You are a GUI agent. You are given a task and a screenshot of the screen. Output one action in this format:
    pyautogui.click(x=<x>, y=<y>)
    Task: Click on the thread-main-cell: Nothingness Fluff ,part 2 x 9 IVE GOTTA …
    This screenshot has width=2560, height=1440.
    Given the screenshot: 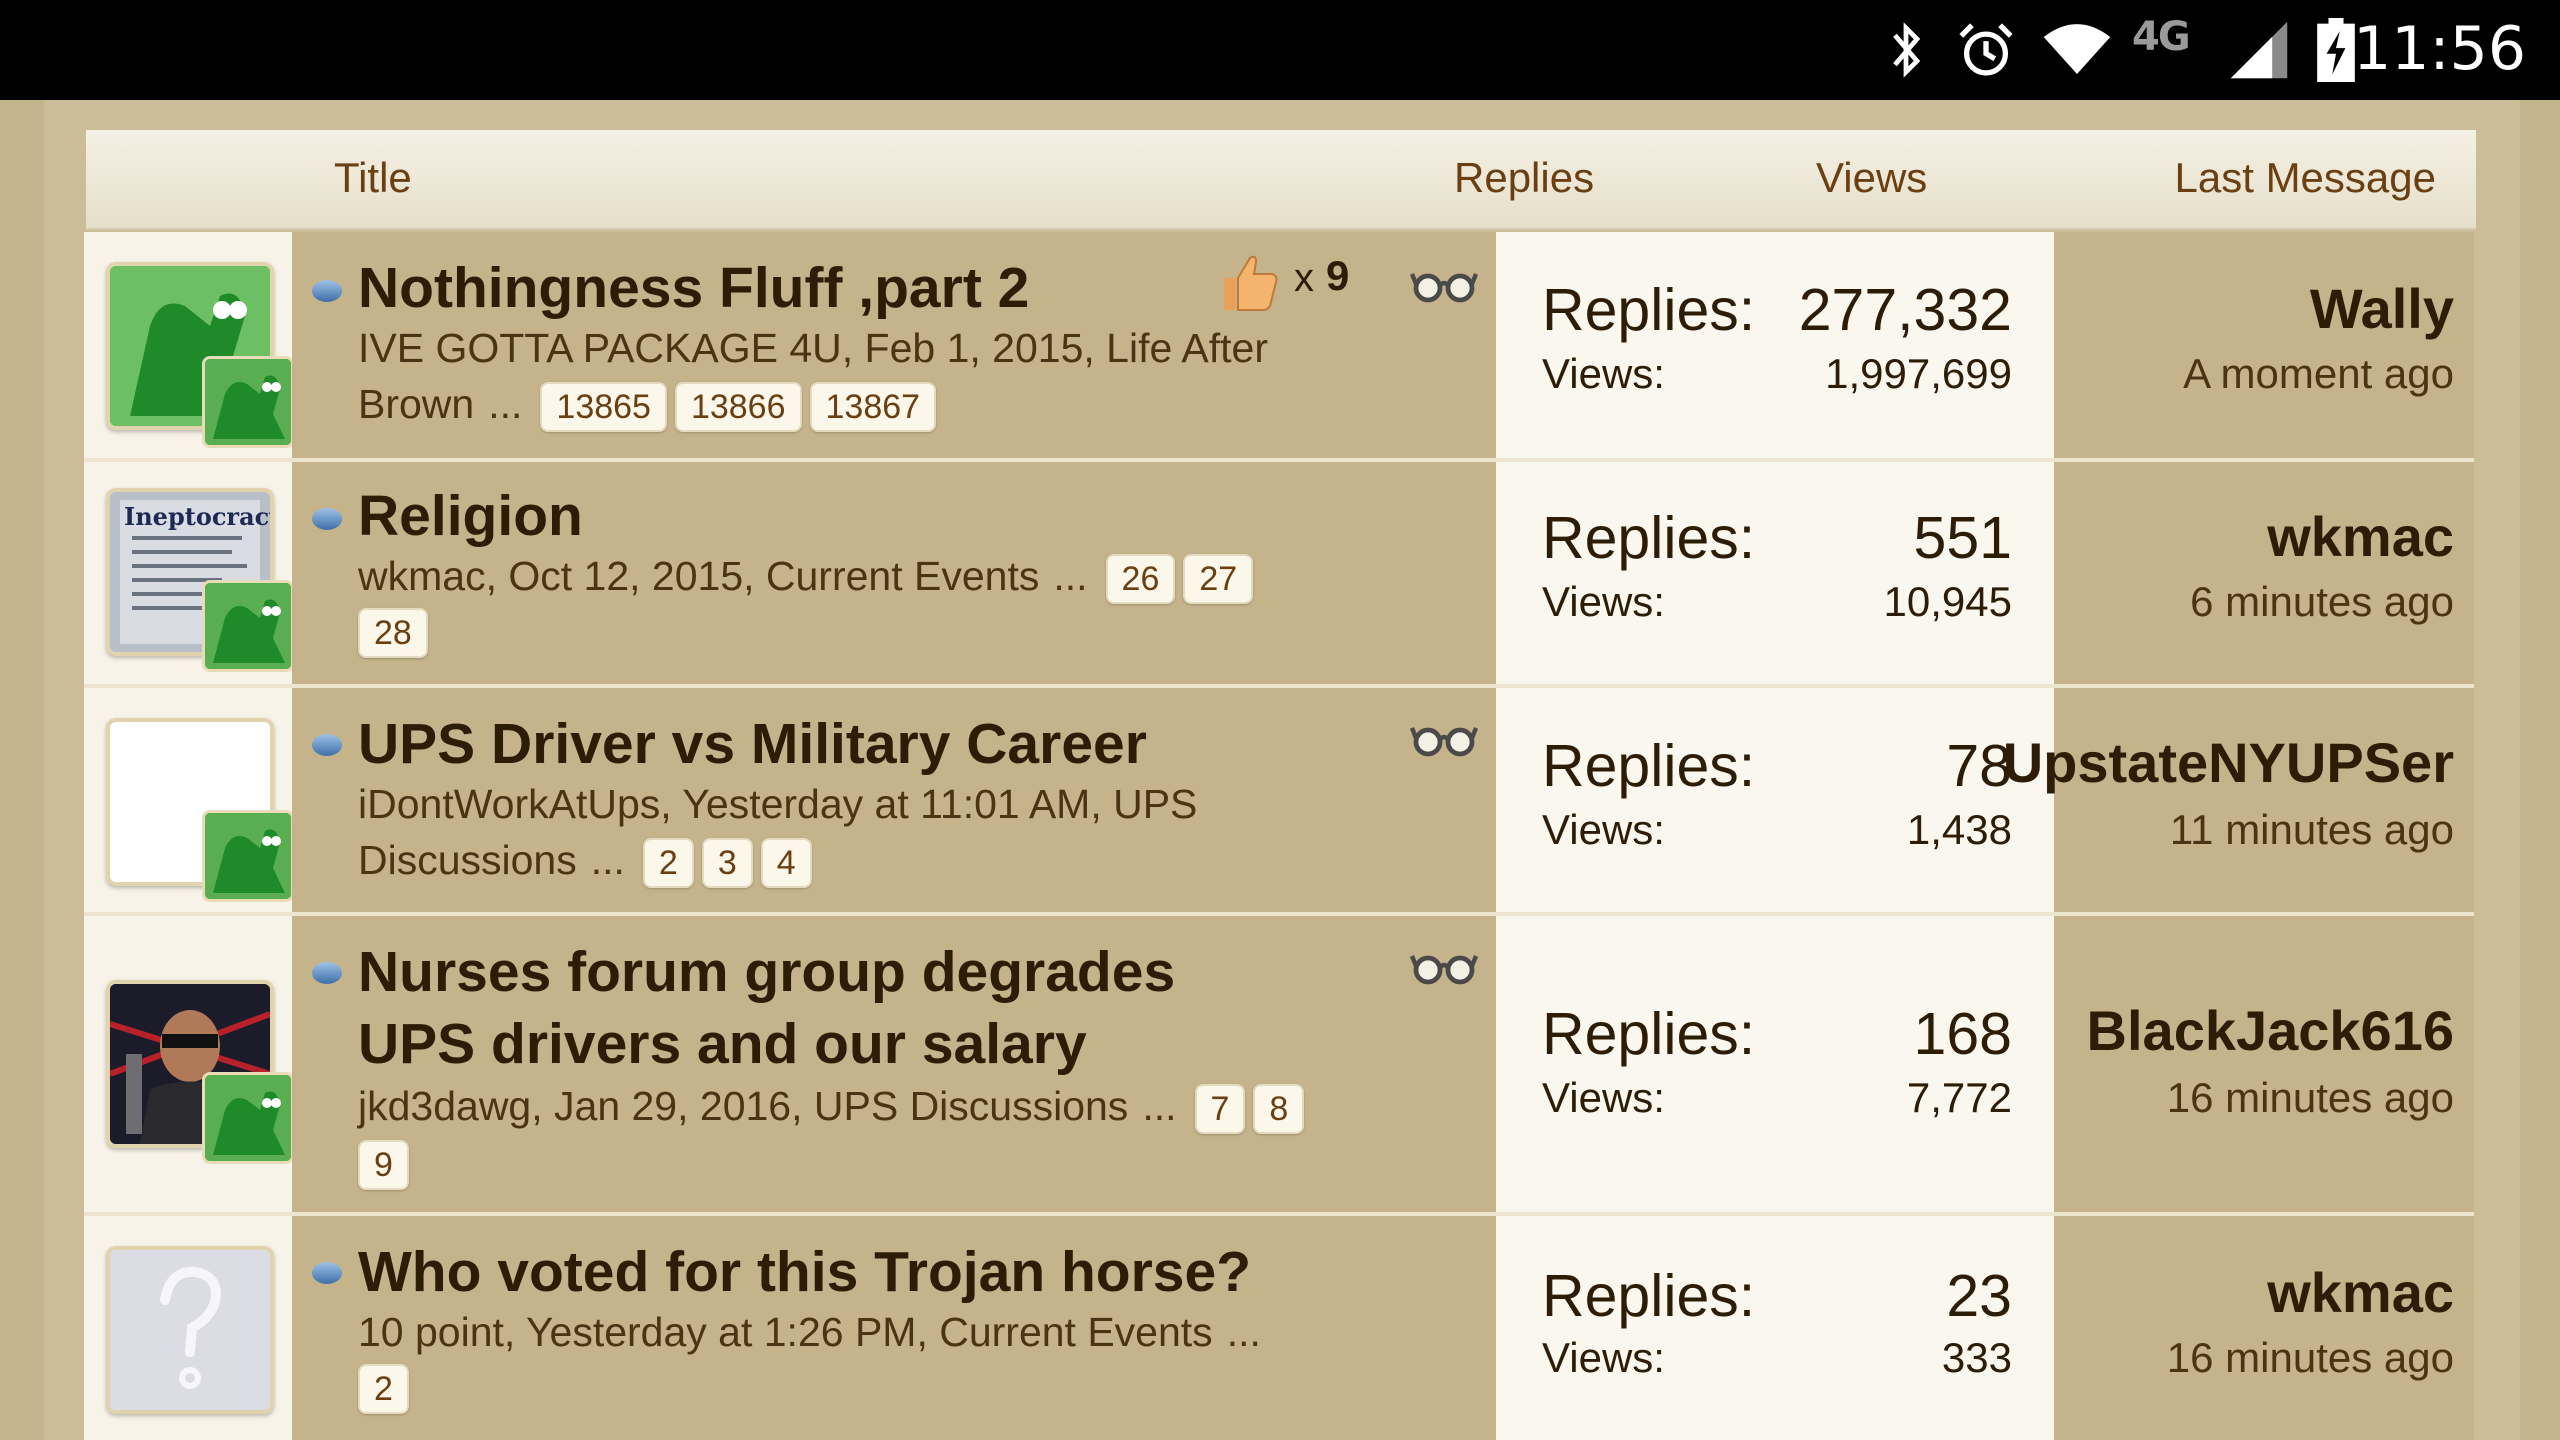 What is the action you would take?
    pyautogui.click(x=894, y=345)
    